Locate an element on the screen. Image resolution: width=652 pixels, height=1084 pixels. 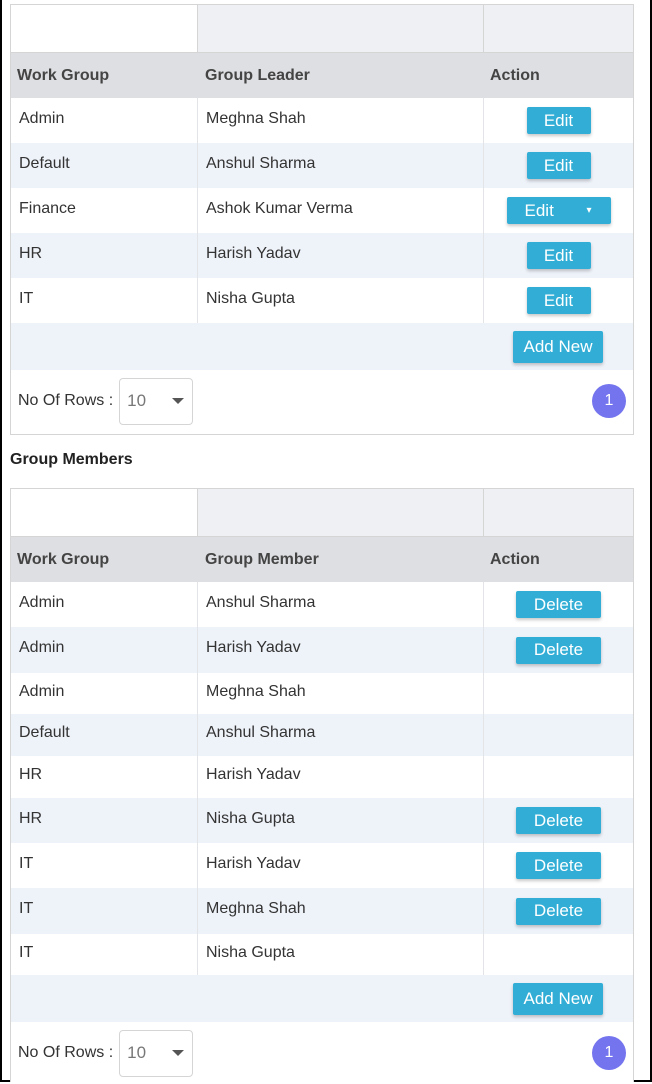
table-row: IT Harish Yadav Delete is located at coordinates (322, 865).